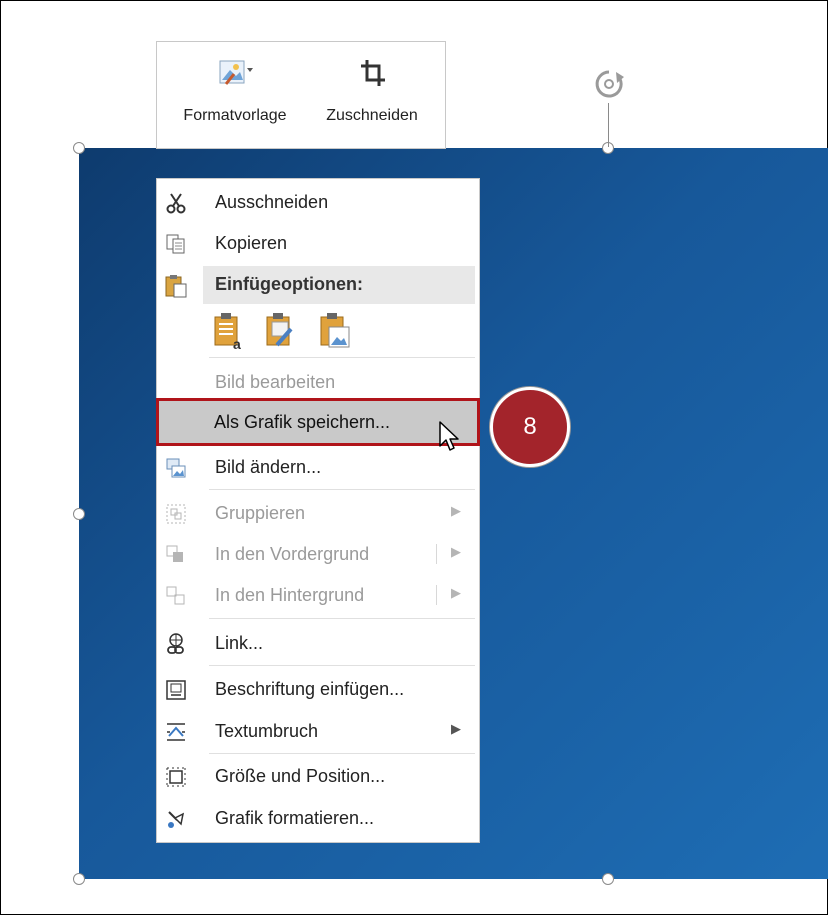 The width and height of the screenshot is (828, 915). I want to click on paste-options-label: Einfügeoptionen:, so click(289, 284).